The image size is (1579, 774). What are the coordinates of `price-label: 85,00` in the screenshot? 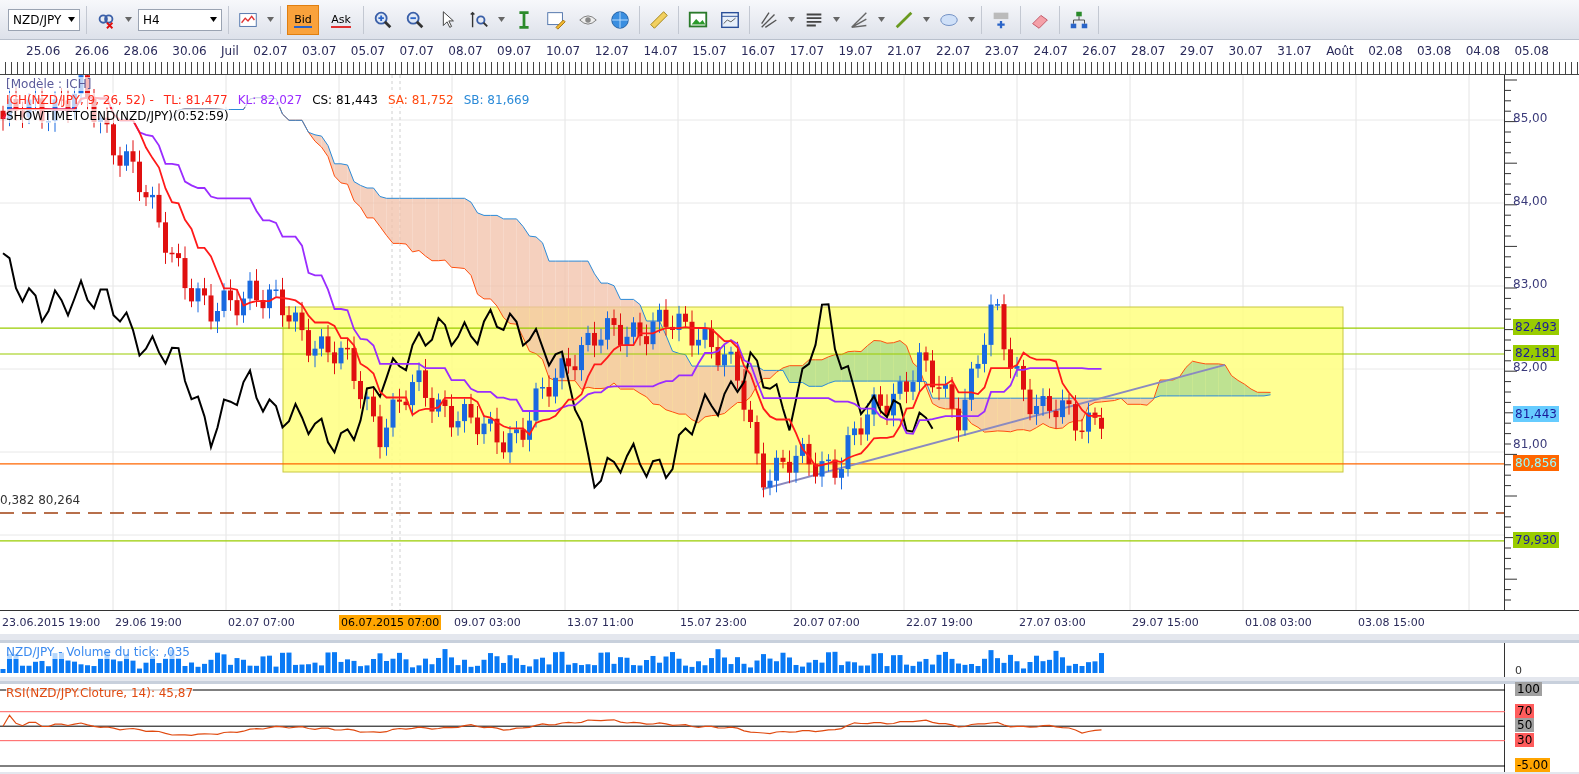 It's located at (1530, 118).